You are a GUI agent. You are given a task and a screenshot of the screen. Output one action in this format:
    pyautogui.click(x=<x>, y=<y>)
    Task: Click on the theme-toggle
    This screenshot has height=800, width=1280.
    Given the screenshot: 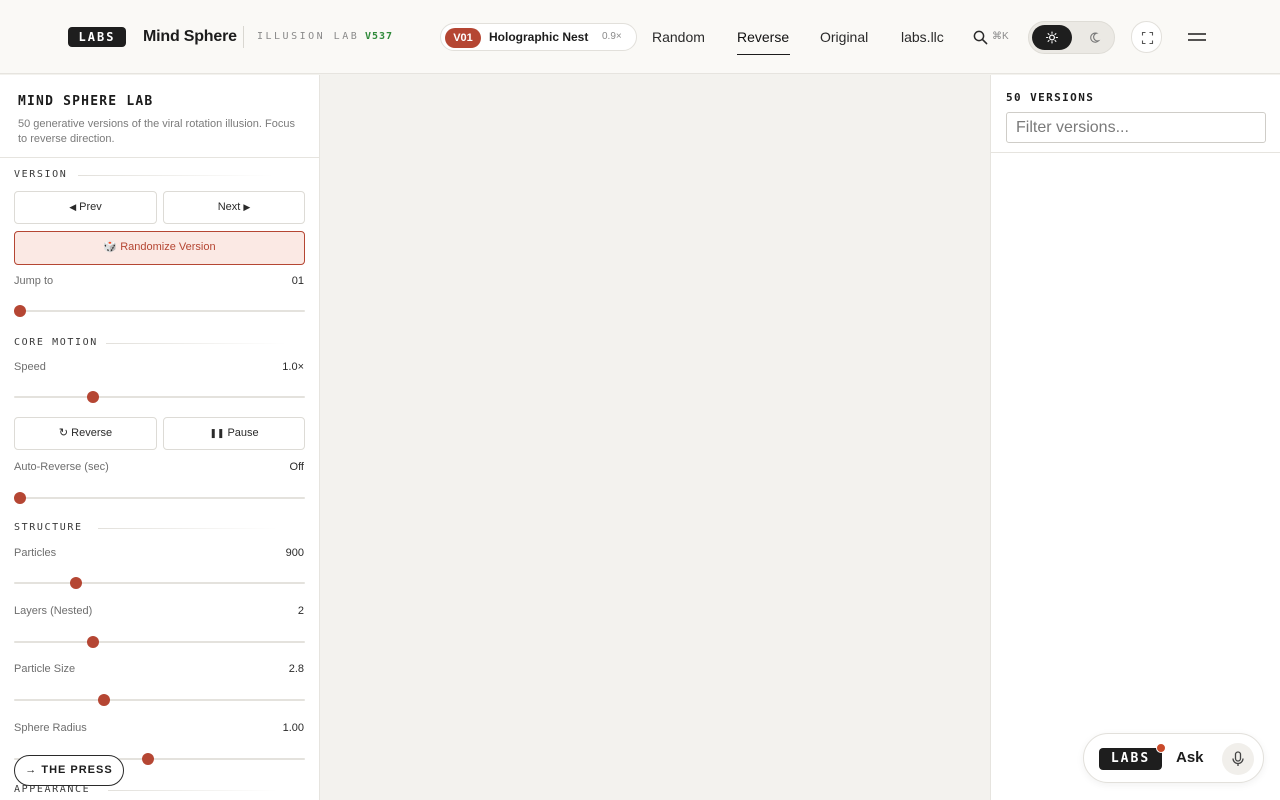 What is the action you would take?
    pyautogui.click(x=1071, y=37)
    